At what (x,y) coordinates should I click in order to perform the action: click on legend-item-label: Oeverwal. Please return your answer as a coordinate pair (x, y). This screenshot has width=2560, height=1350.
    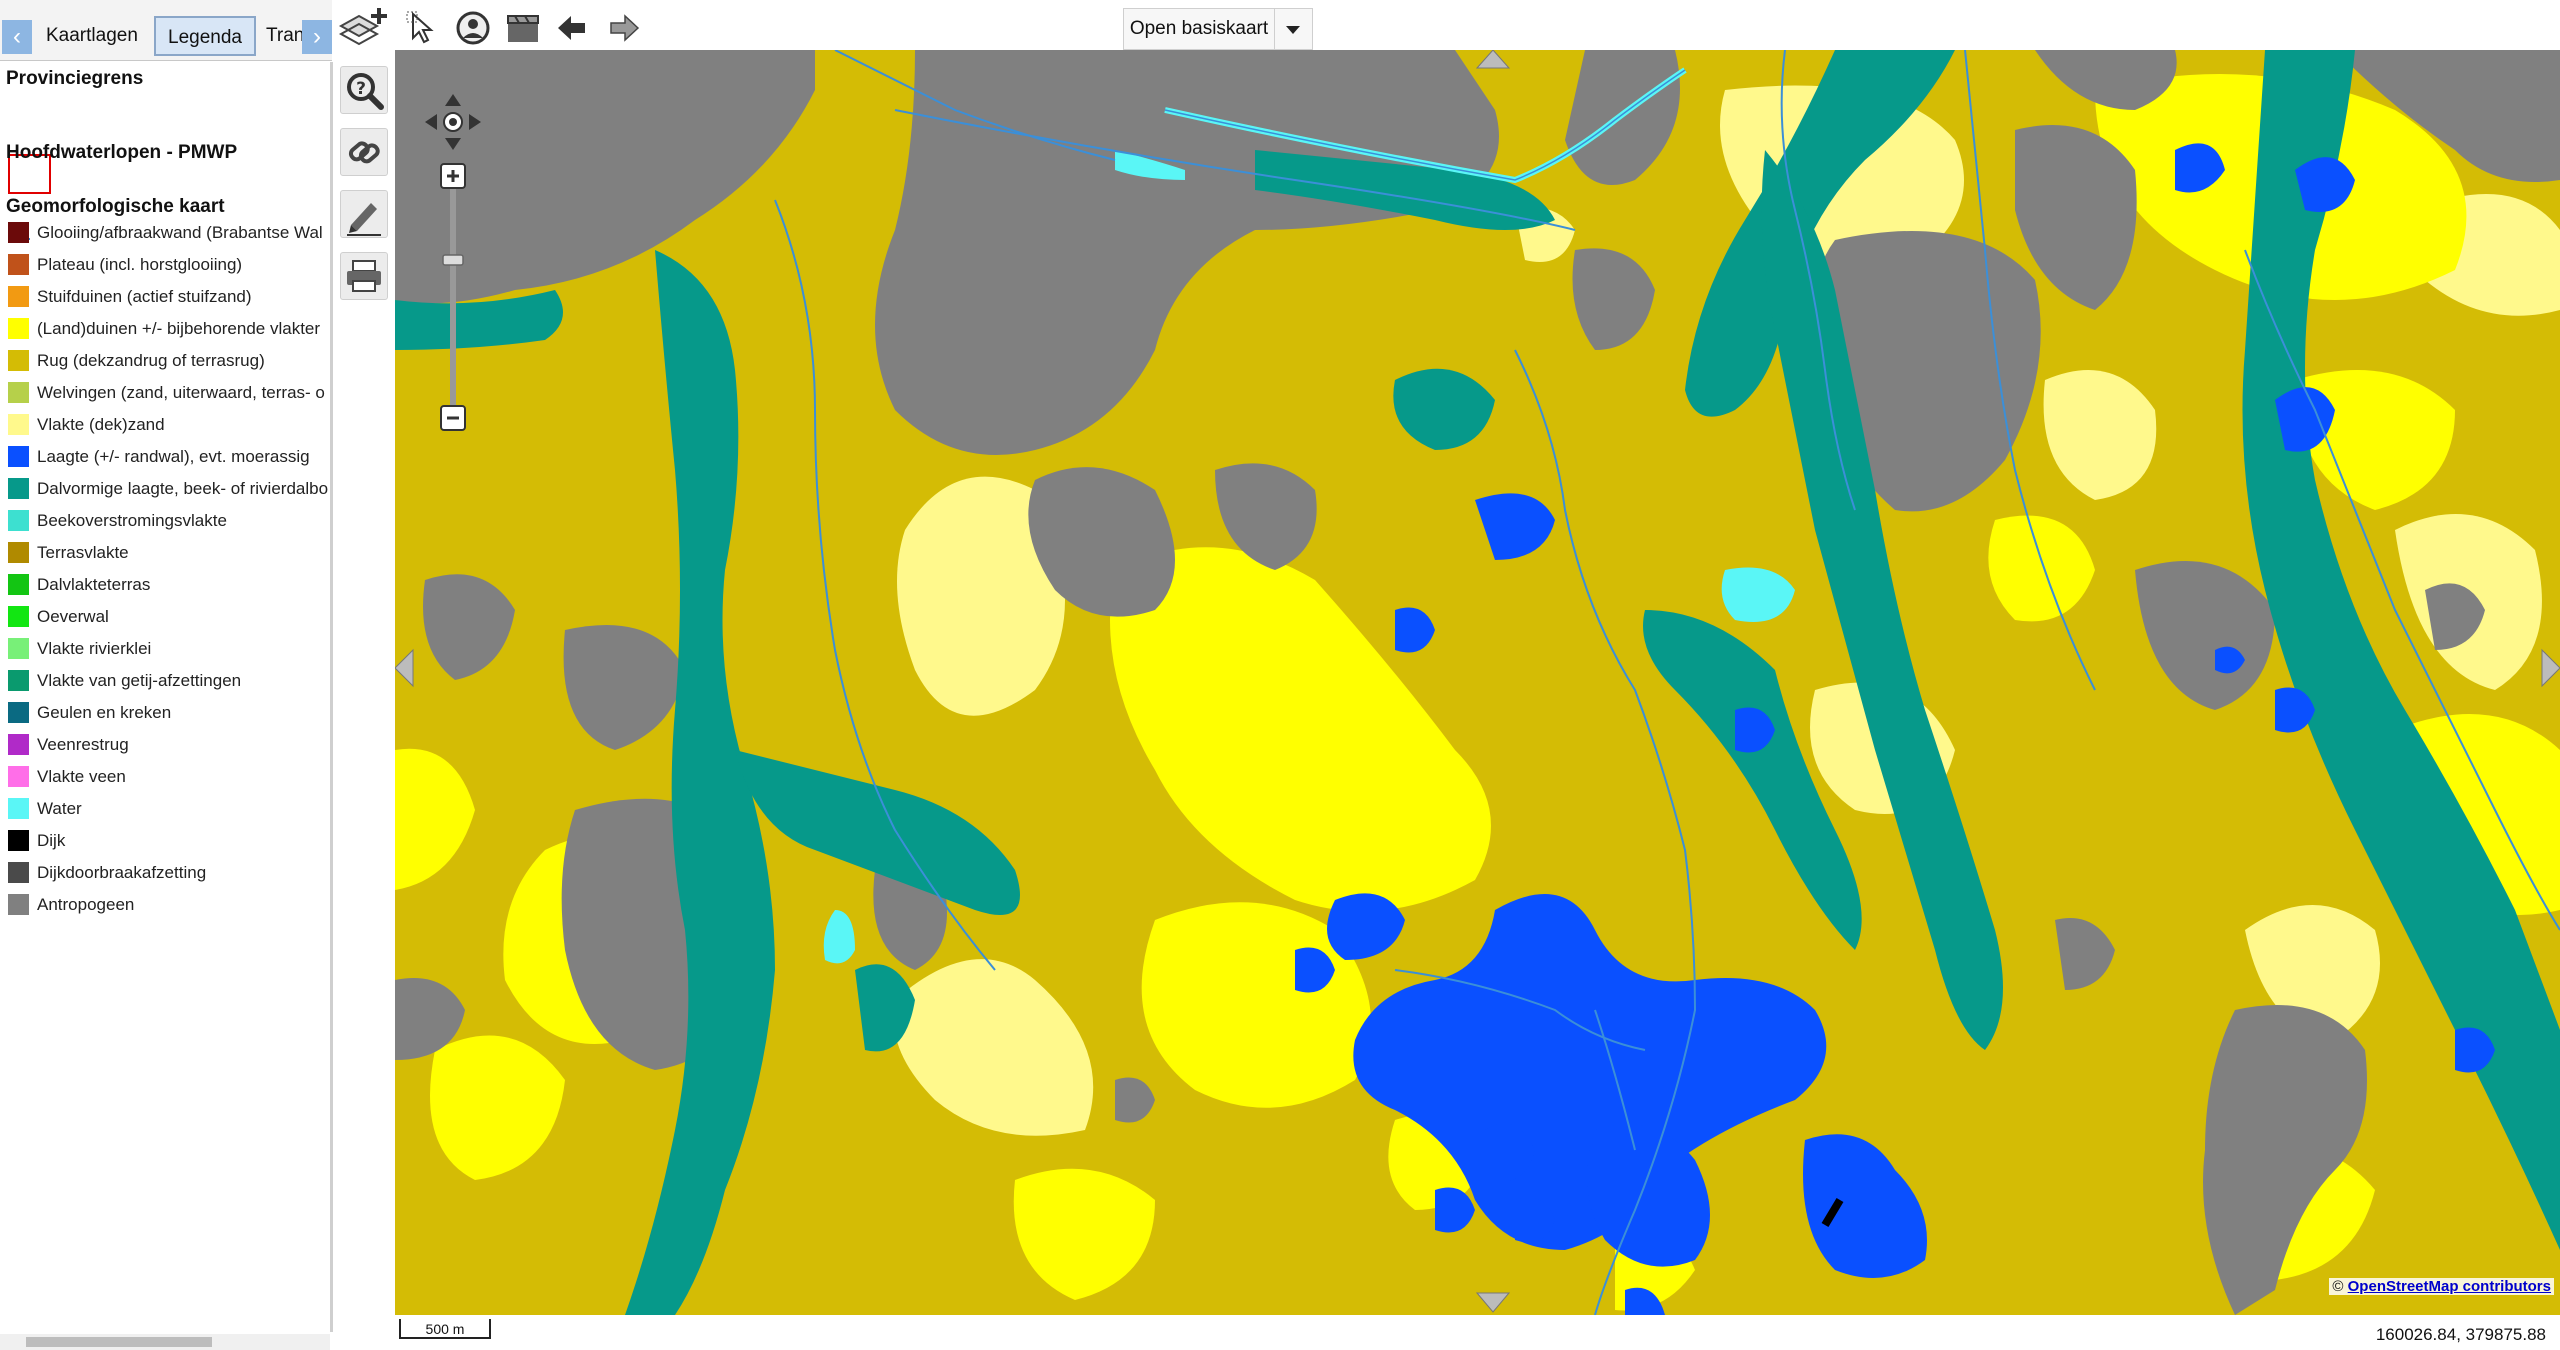
    Looking at the image, I should click on (73, 616).